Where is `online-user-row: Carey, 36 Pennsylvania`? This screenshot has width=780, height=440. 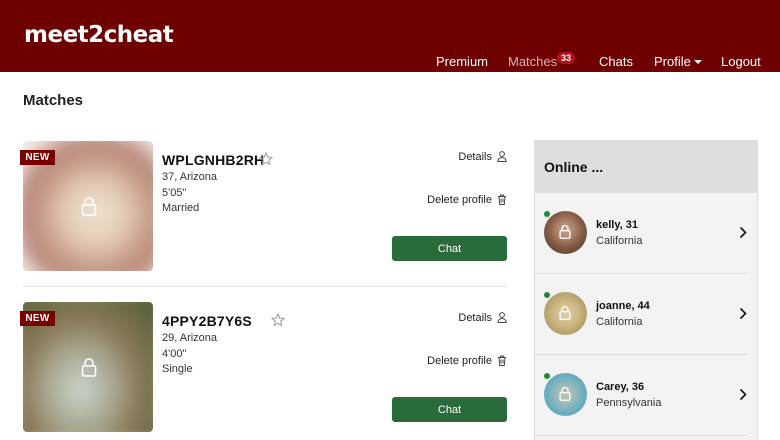
online-user-row: Carey, 36 Pennsylvania is located at coordinates (641, 395).